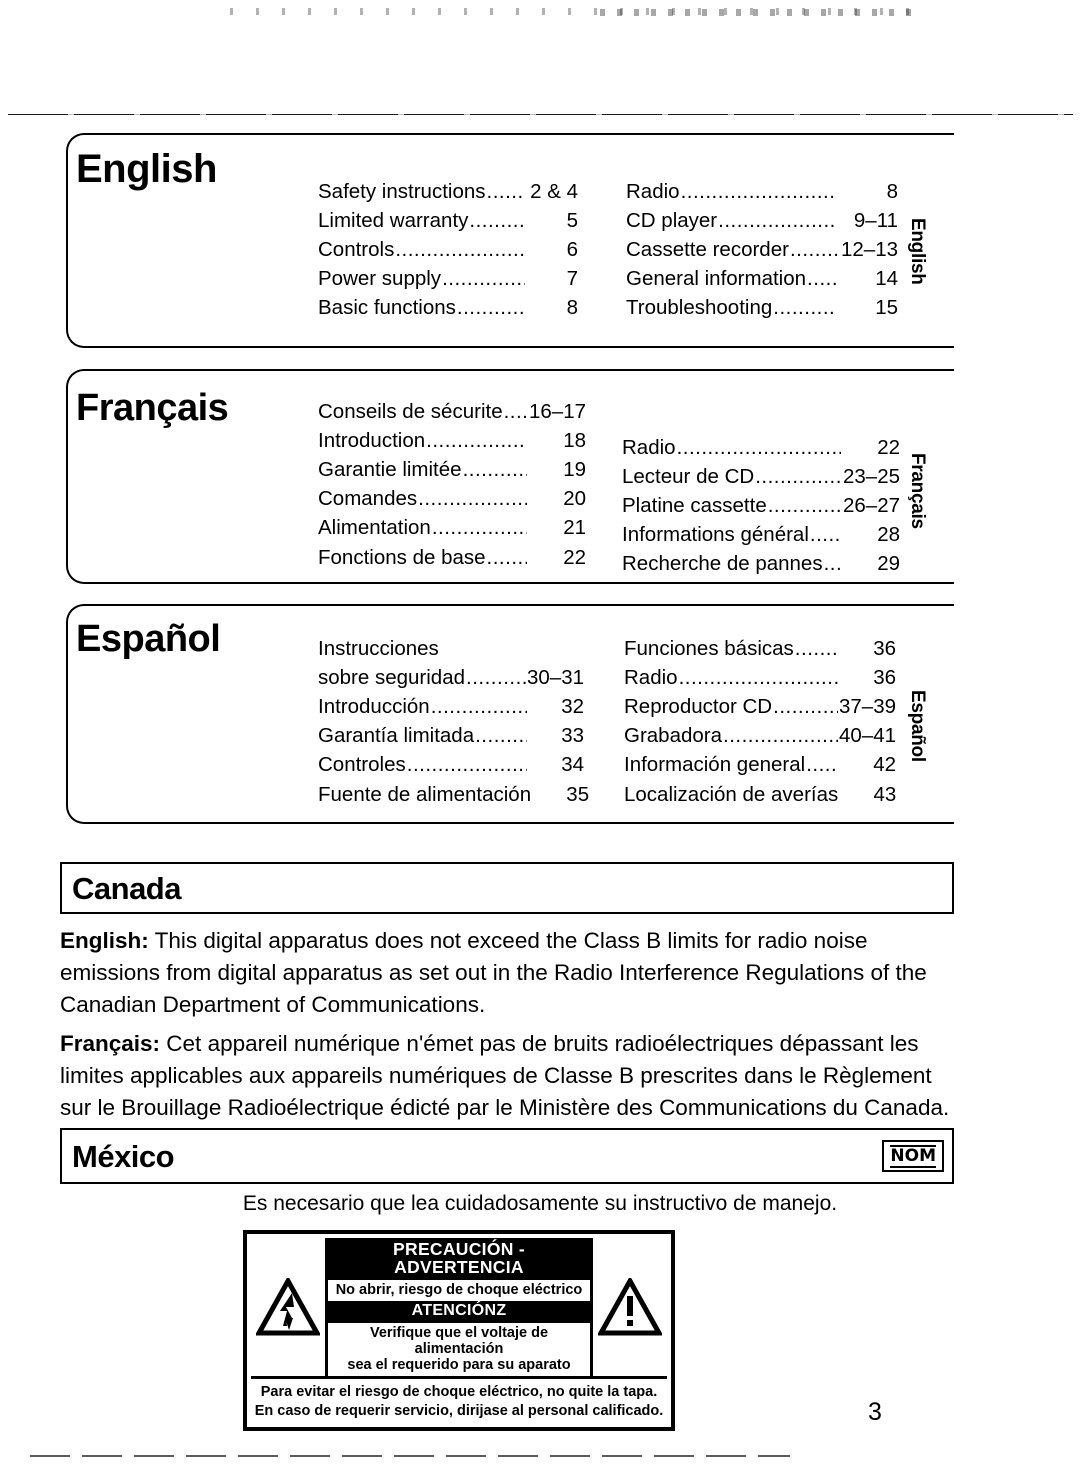  Describe the element at coordinates (875, 1412) in the screenshot. I see `page-number: 3` at that location.